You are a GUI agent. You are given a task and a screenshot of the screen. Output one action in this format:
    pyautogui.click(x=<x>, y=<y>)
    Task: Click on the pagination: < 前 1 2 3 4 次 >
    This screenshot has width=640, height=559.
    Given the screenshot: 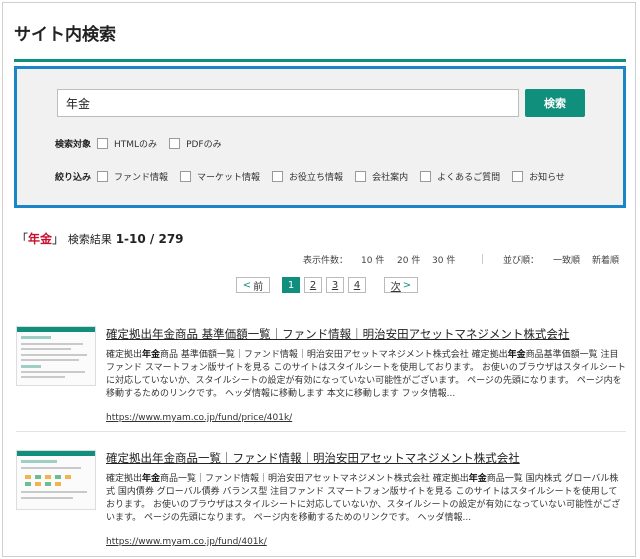 What is the action you would take?
    pyautogui.click(x=327, y=285)
    